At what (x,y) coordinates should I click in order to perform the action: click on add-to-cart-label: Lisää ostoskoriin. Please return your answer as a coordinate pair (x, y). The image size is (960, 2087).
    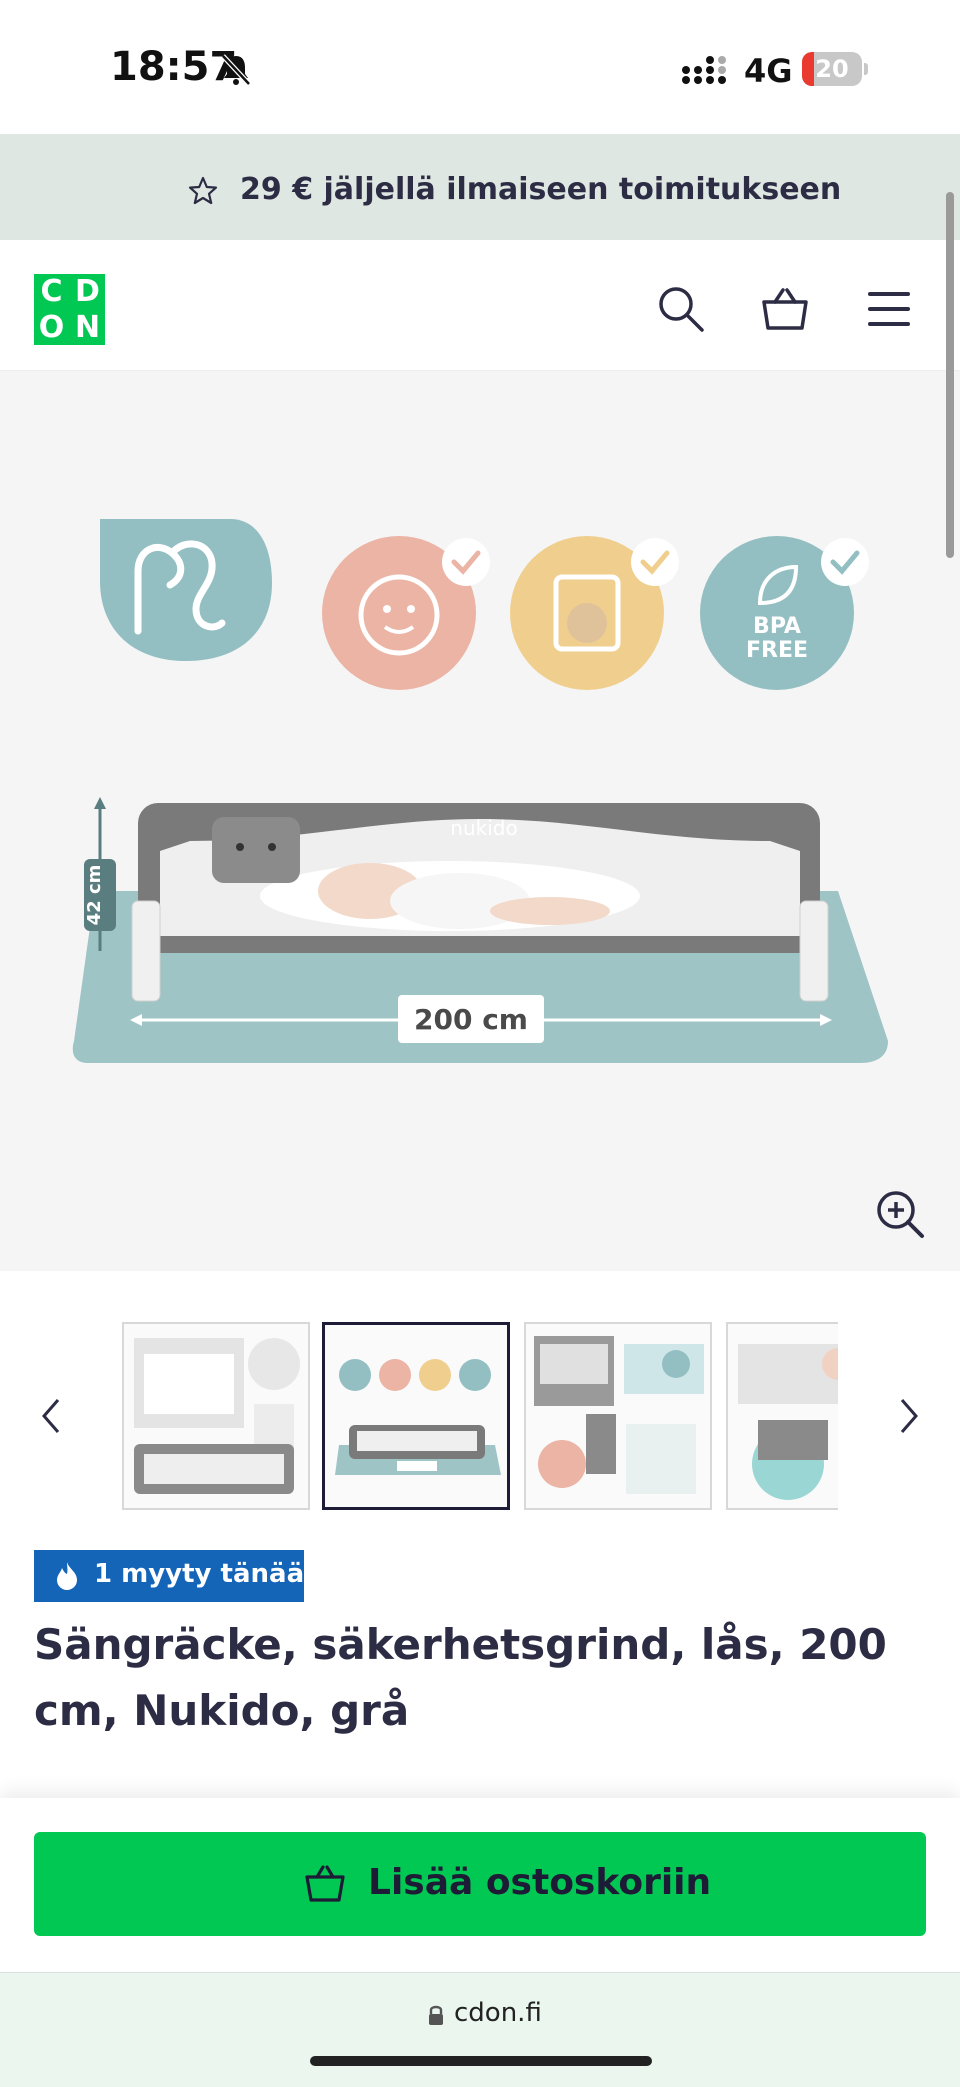
    Looking at the image, I should click on (540, 1882).